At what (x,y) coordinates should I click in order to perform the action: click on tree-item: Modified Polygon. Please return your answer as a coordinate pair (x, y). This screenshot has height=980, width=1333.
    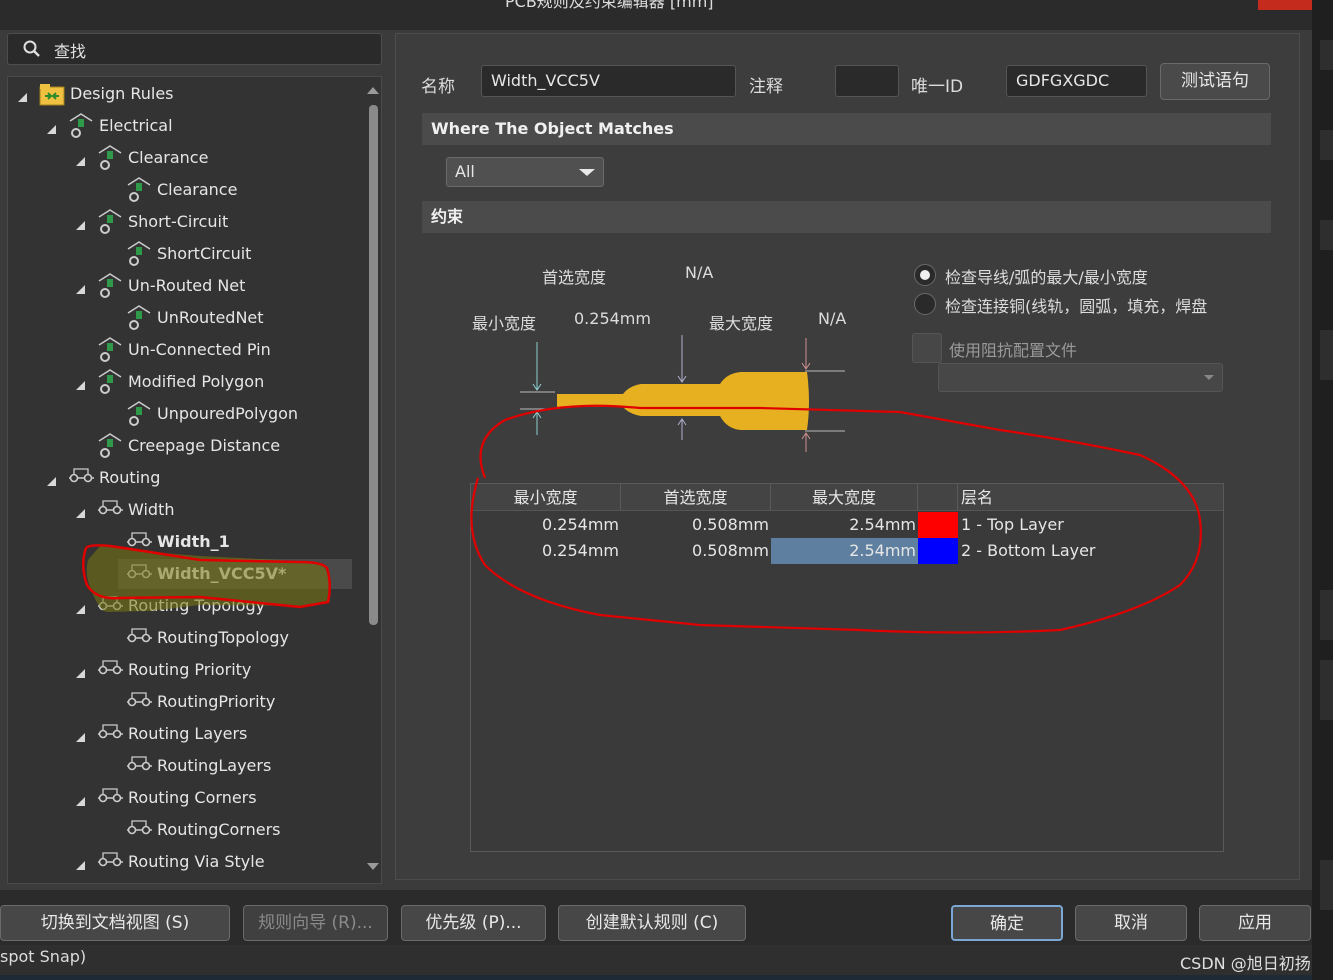
    Looking at the image, I should click on (183, 382).